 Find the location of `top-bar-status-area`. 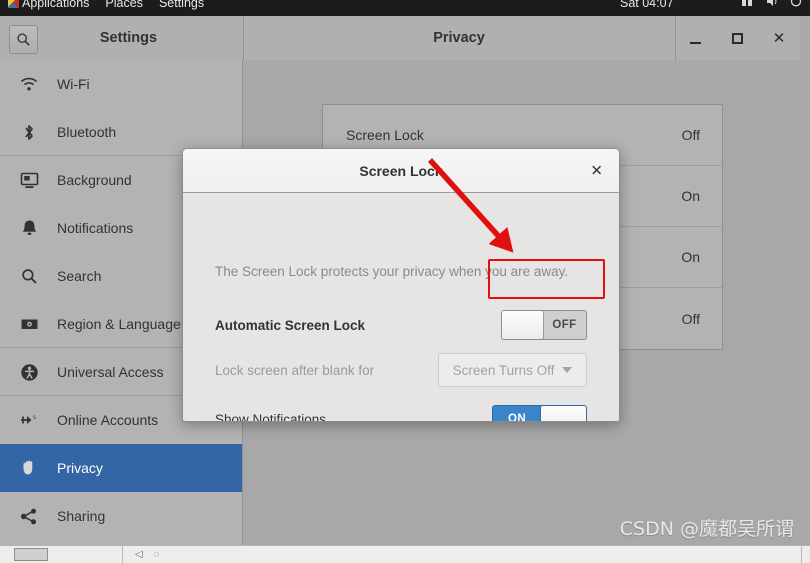

top-bar-status-area is located at coordinates (772, 5).